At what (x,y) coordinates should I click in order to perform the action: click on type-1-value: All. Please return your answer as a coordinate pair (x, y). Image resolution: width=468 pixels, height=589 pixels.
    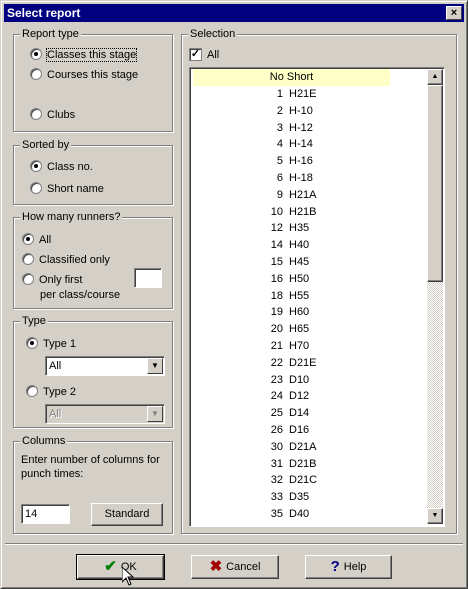
    Looking at the image, I should click on (55, 366).